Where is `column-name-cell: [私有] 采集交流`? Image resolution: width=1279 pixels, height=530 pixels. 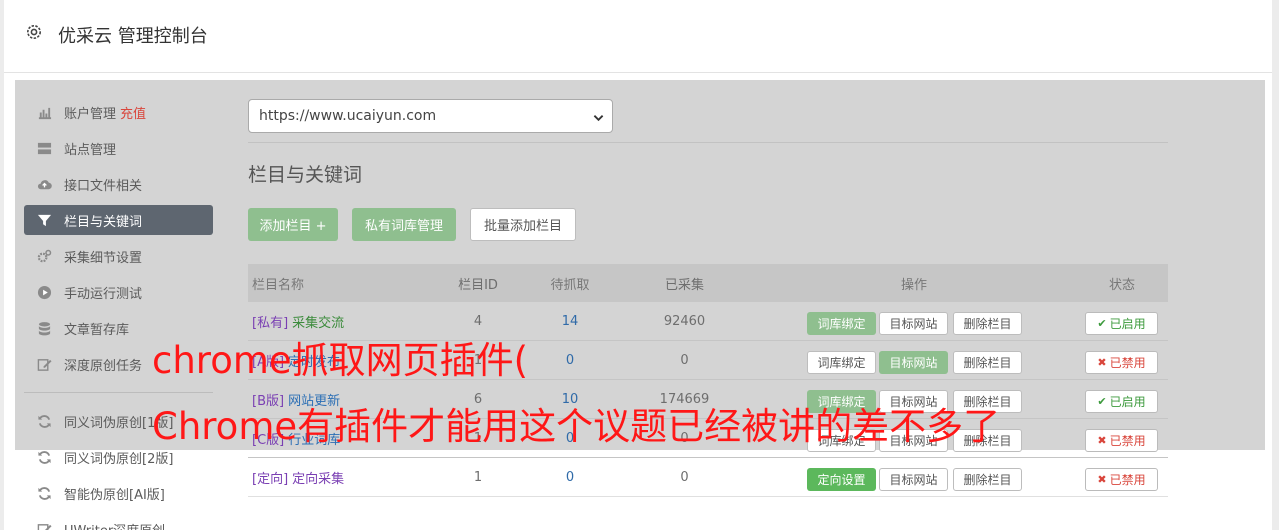
column-name-cell: [私有] 采集交流 is located at coordinates (298, 321).